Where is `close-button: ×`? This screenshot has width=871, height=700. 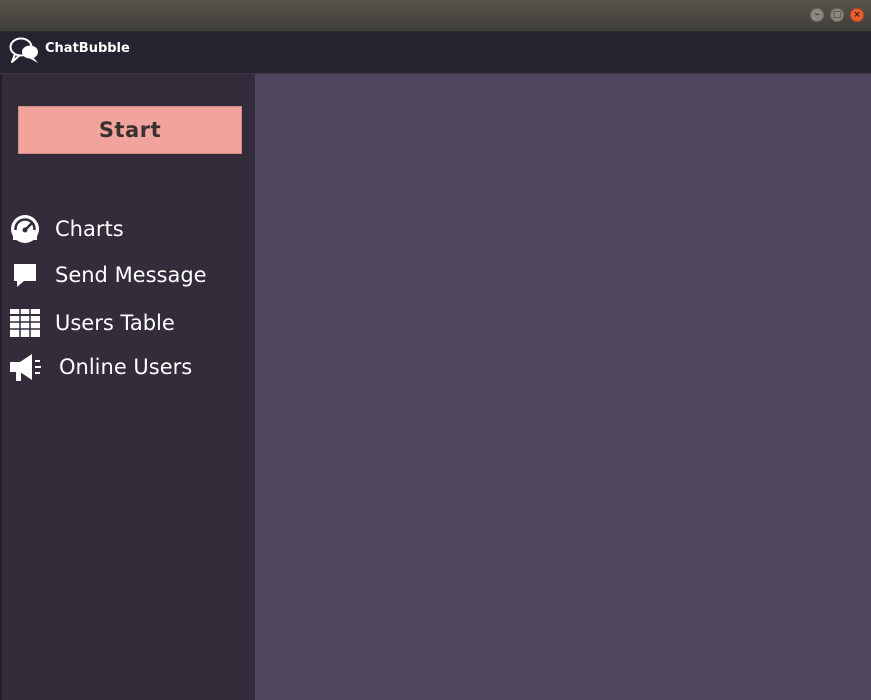 close-button: × is located at coordinates (857, 15).